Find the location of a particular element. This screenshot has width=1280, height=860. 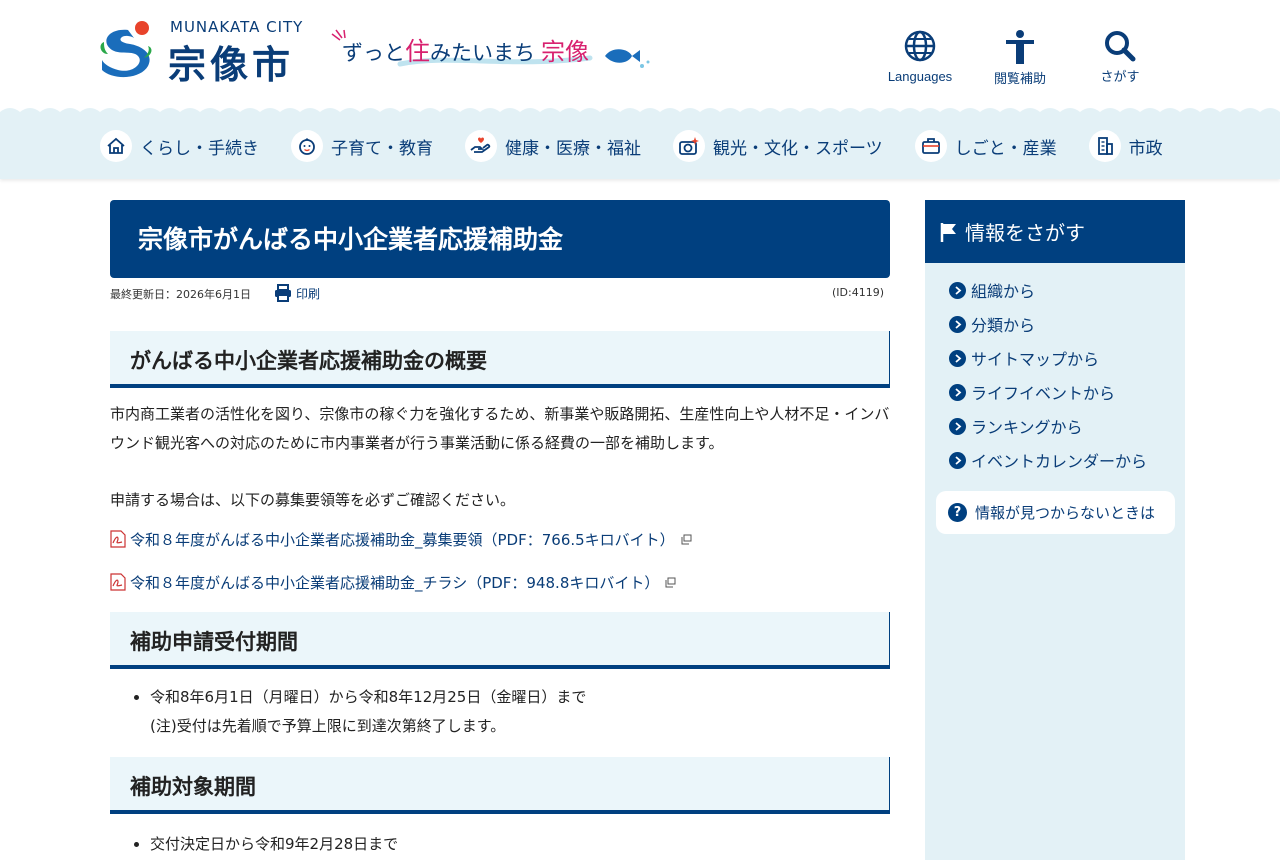

sidebar-item-category: 分類から is located at coordinates (1067, 324).